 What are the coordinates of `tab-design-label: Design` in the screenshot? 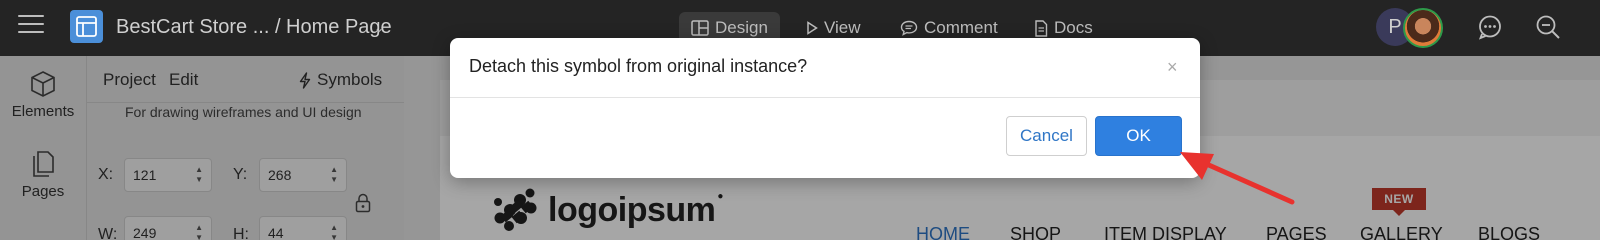 It's located at (741, 27).